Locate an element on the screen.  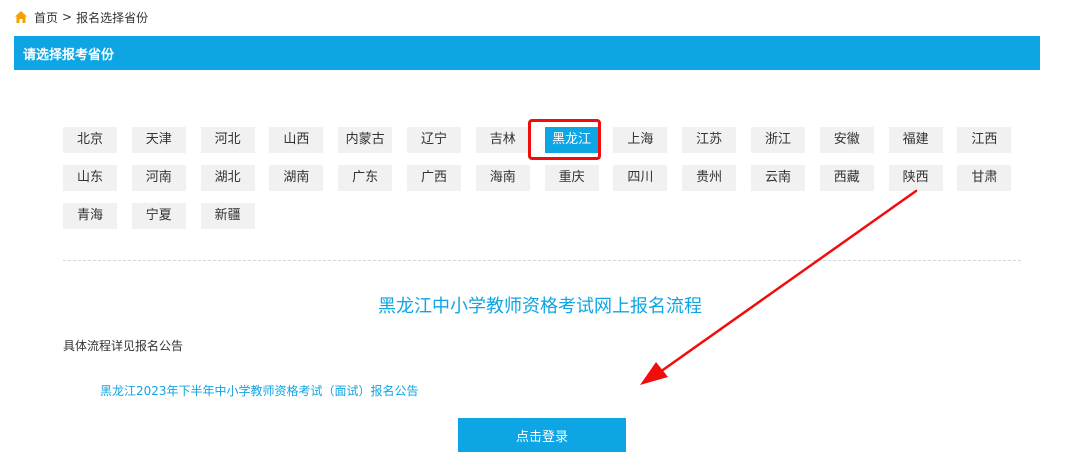
breadcrumb-current: 报名选择省份 is located at coordinates (112, 17).